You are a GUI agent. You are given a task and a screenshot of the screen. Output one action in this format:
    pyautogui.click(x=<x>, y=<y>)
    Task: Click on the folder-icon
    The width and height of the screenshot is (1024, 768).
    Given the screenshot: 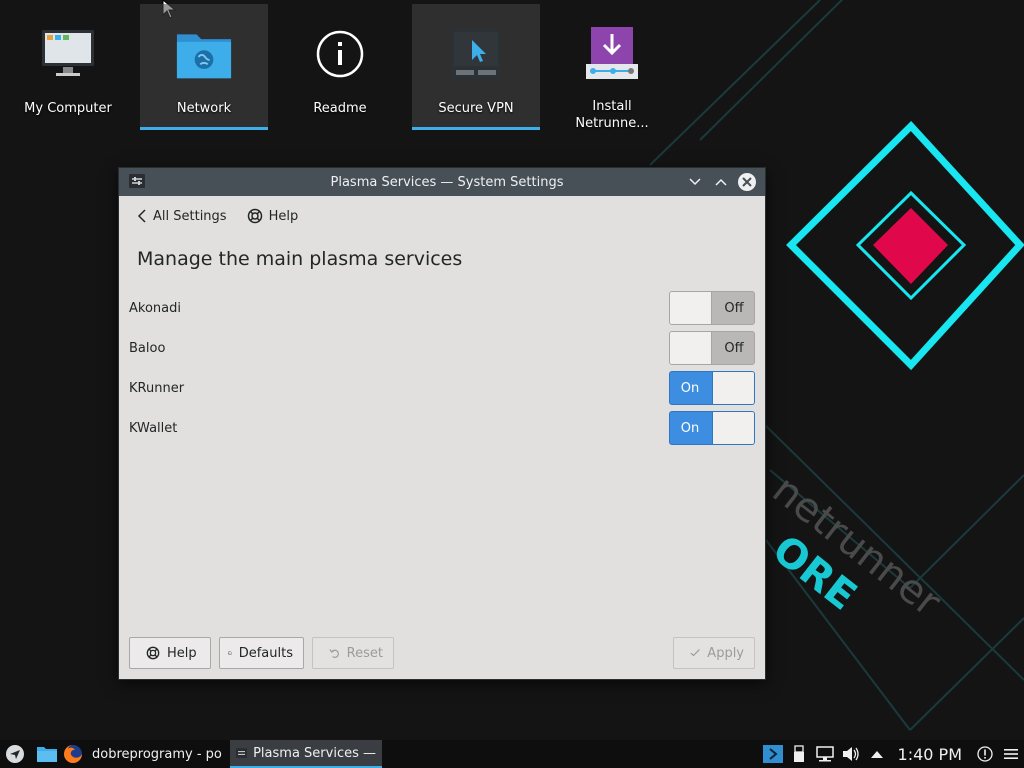 What is the action you would take?
    pyautogui.click(x=47, y=754)
    